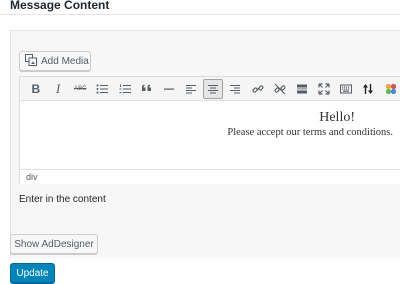 The image size is (400, 284). What do you see at coordinates (36, 89) in the screenshot?
I see `bold-button: B` at bounding box center [36, 89].